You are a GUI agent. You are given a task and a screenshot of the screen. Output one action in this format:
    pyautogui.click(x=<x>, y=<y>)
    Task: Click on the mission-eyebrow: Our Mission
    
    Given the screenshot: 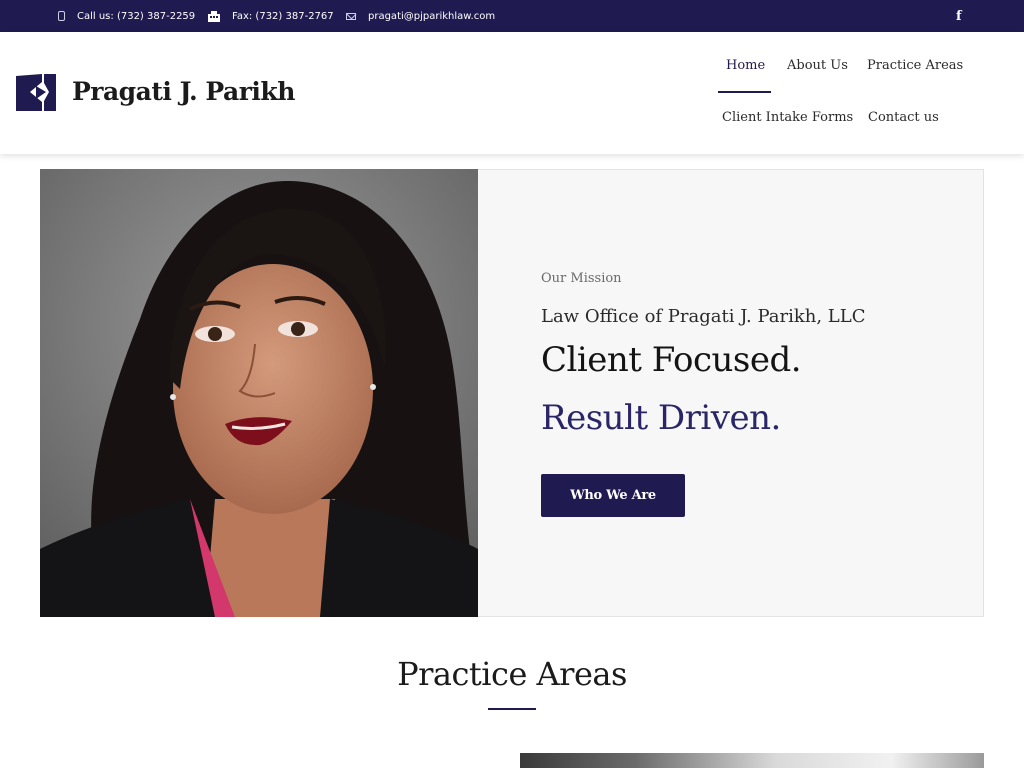 What is the action you would take?
    pyautogui.click(x=581, y=278)
    